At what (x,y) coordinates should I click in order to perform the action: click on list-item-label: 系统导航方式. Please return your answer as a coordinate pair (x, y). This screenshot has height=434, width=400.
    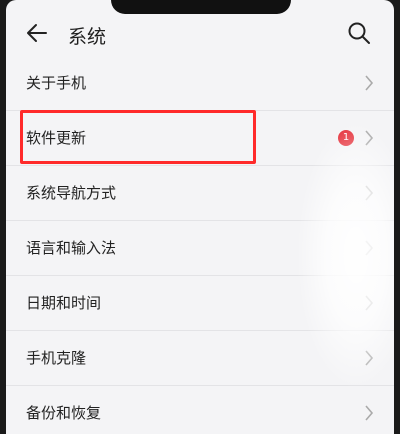
    Looking at the image, I should click on (71, 193).